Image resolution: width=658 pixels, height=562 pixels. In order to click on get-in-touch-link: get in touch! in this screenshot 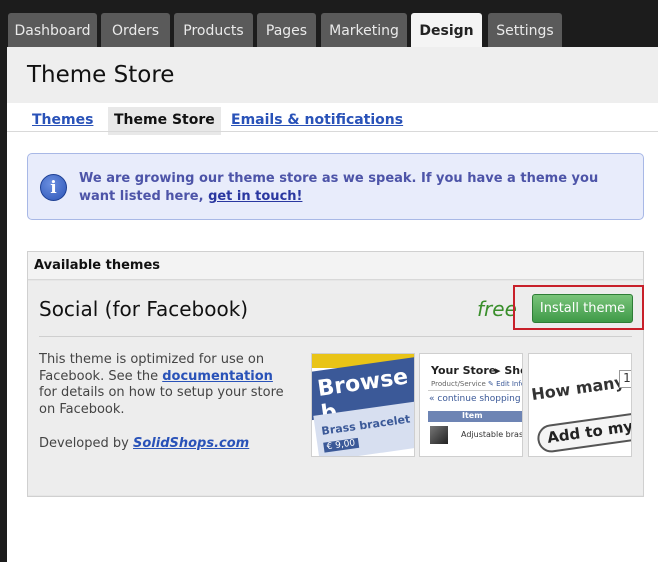, I will do `click(255, 196)`.